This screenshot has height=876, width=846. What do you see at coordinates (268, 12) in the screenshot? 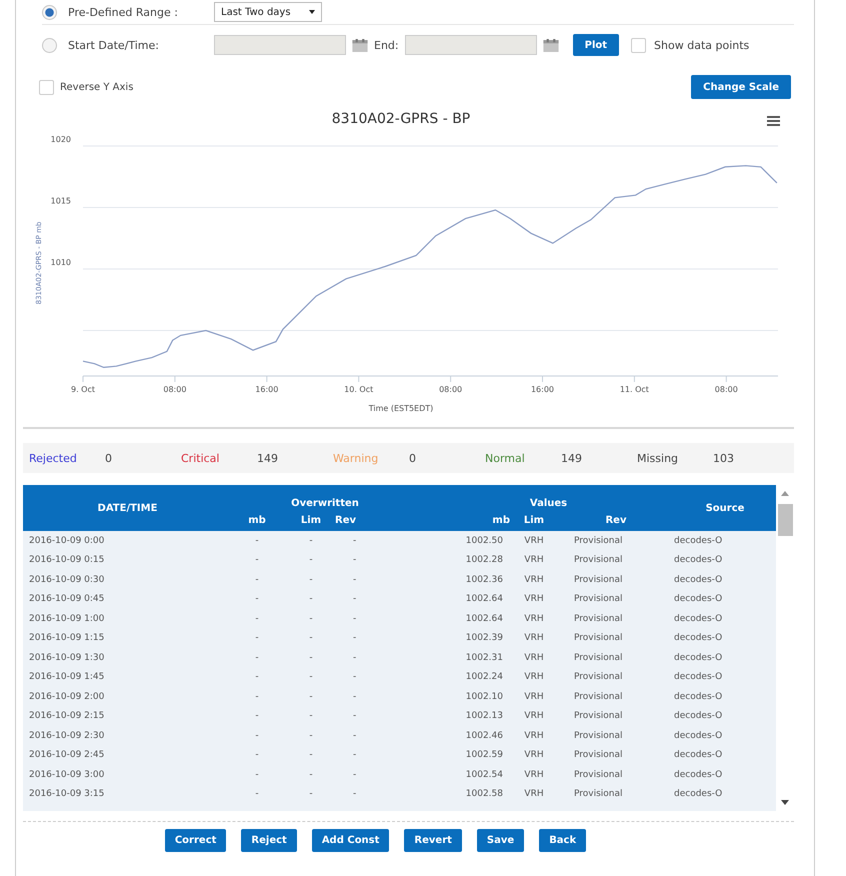
I see `range-dropdown: Last Two days` at bounding box center [268, 12].